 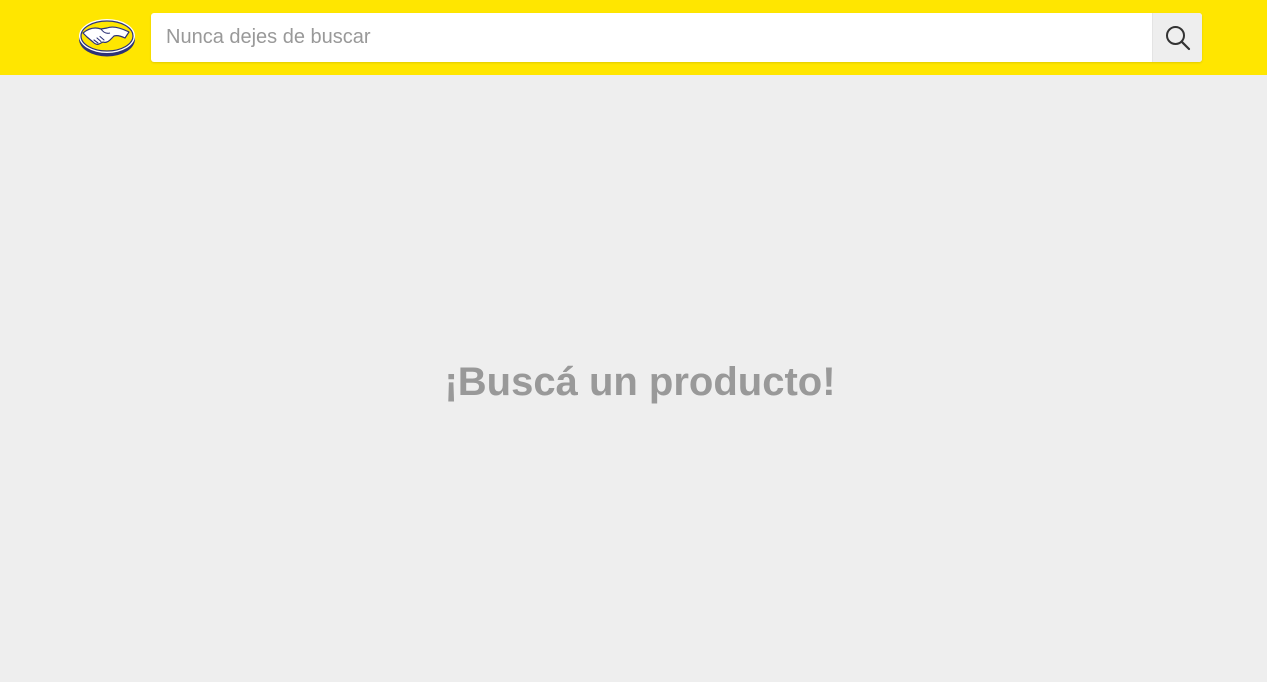 What do you see at coordinates (651, 37) in the screenshot?
I see `search-input` at bounding box center [651, 37].